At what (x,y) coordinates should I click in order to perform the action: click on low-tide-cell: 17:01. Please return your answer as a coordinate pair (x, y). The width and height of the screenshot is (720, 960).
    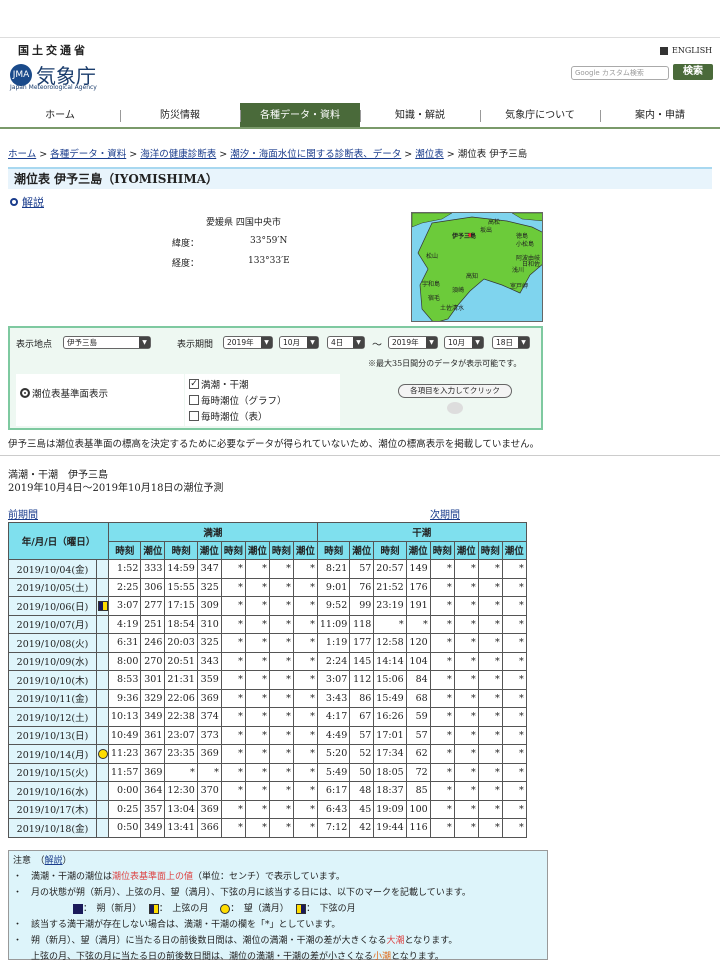
    Looking at the image, I should click on (390, 735).